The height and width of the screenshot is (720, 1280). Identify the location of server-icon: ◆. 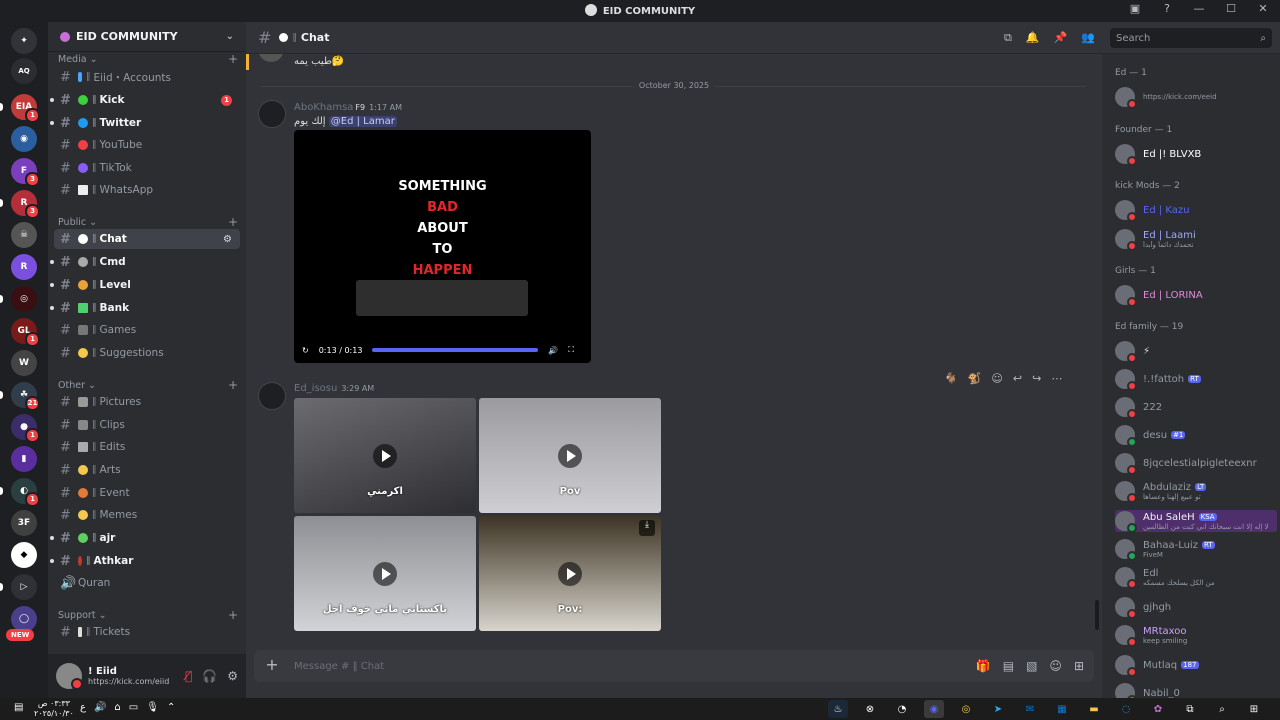
(24, 555).